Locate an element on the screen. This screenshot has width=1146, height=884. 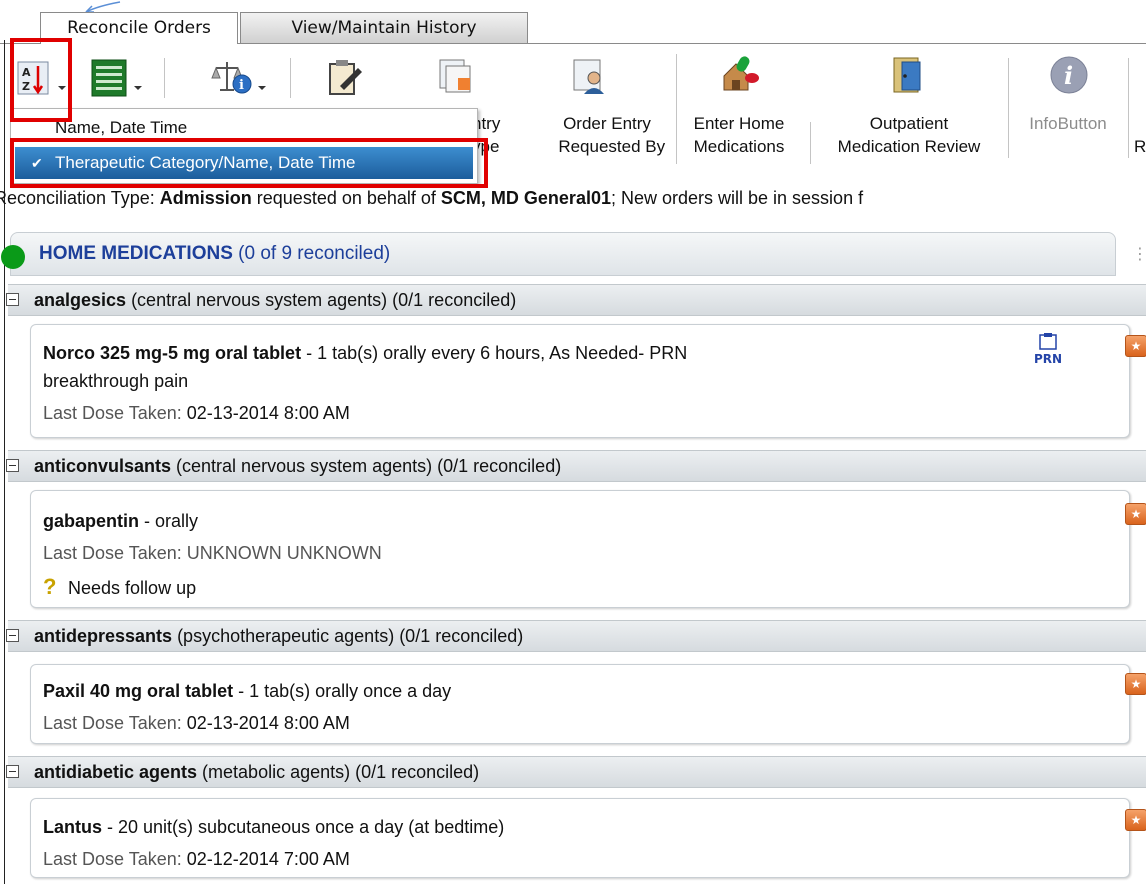
requesting-provider: SCM, MD General01 is located at coordinates (525, 198).